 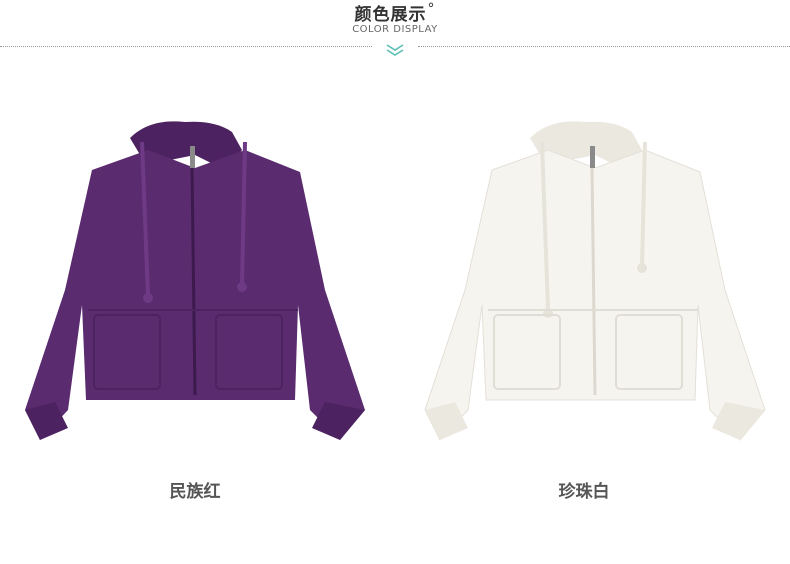 I want to click on divider-left, so click(x=186, y=46).